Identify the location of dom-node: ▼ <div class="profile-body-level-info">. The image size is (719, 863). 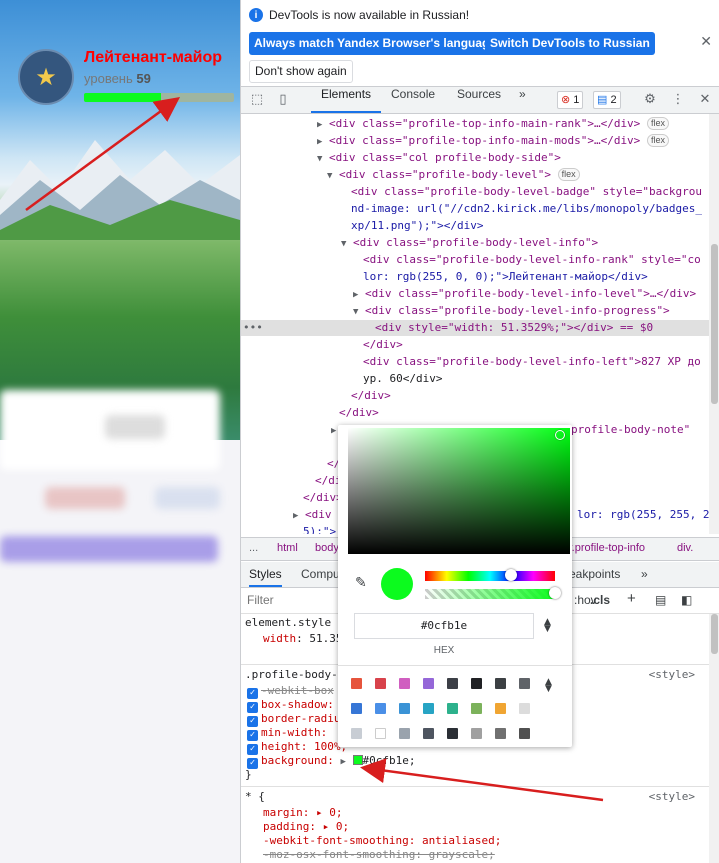
(475, 243).